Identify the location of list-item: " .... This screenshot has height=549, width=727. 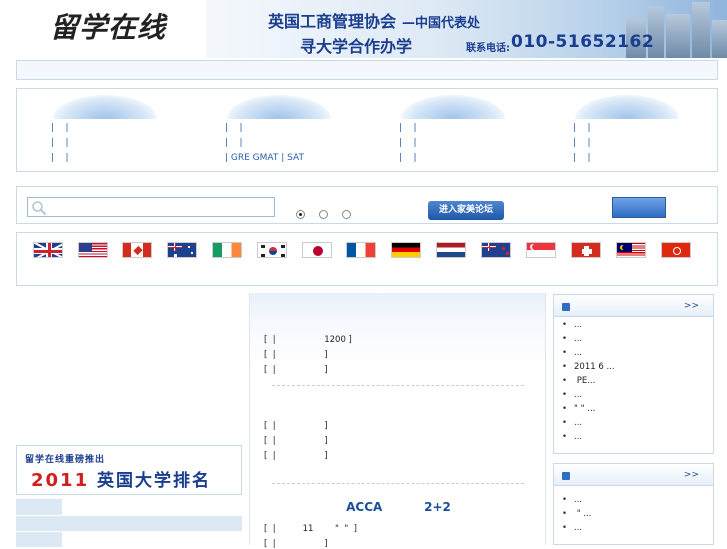
(637, 516).